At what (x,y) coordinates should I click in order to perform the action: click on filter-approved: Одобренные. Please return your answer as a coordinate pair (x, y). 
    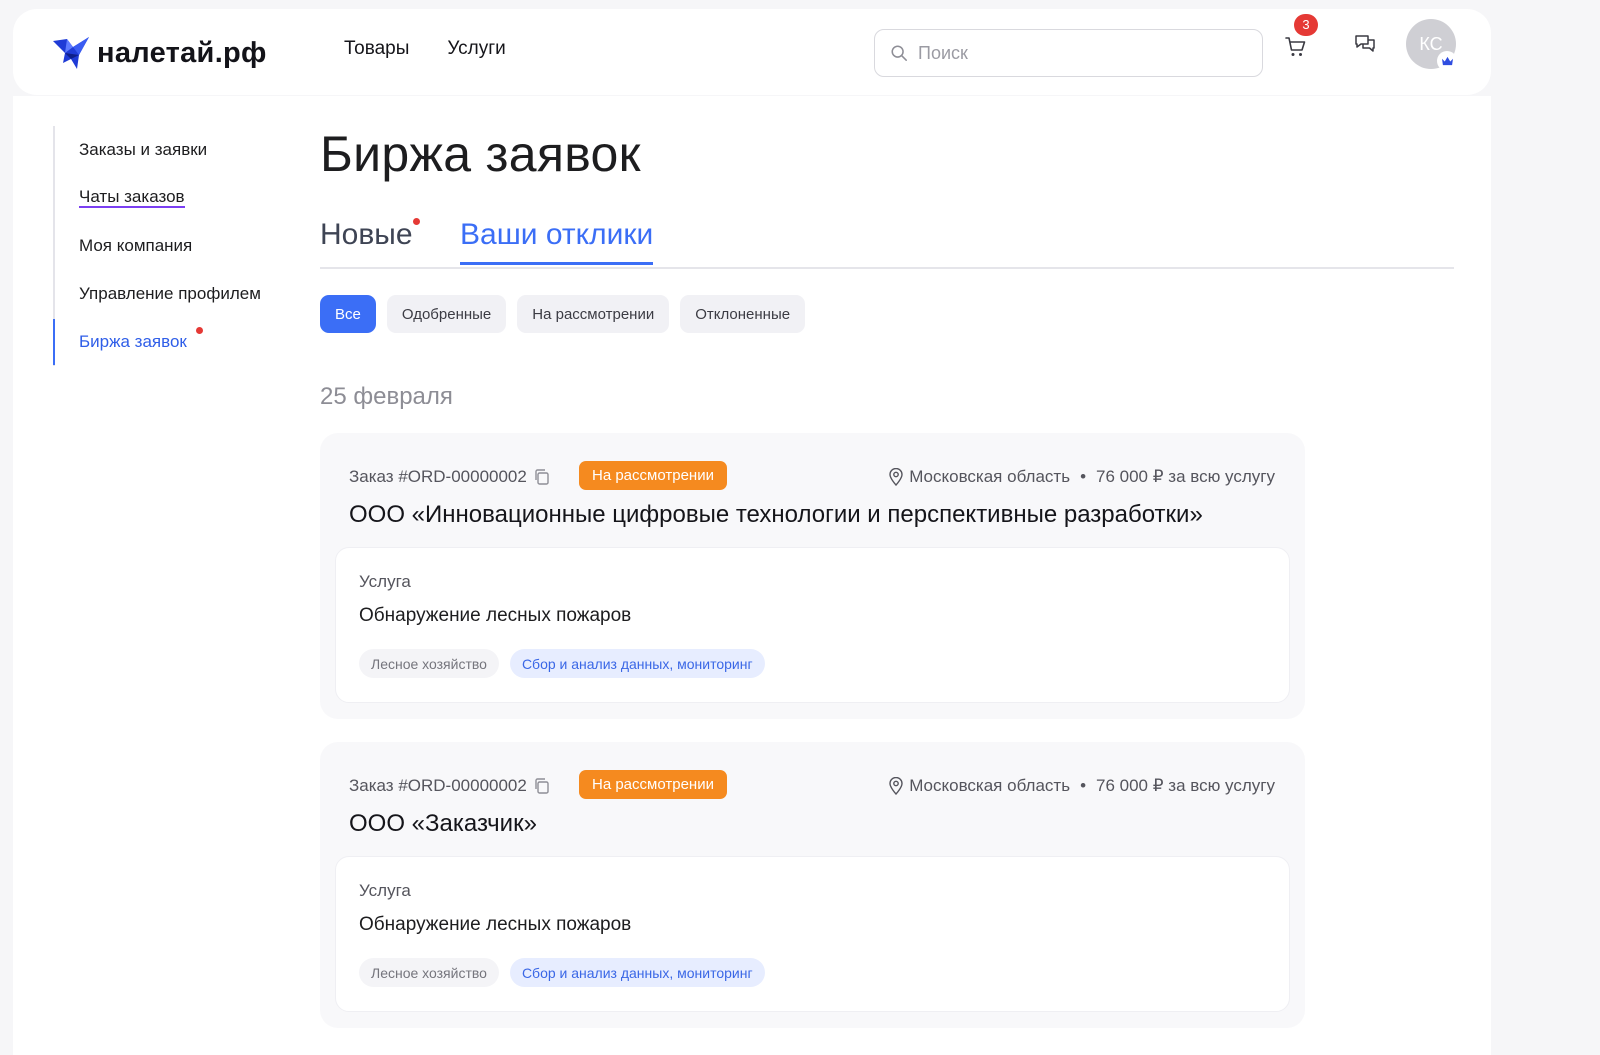
    Looking at the image, I should click on (446, 314).